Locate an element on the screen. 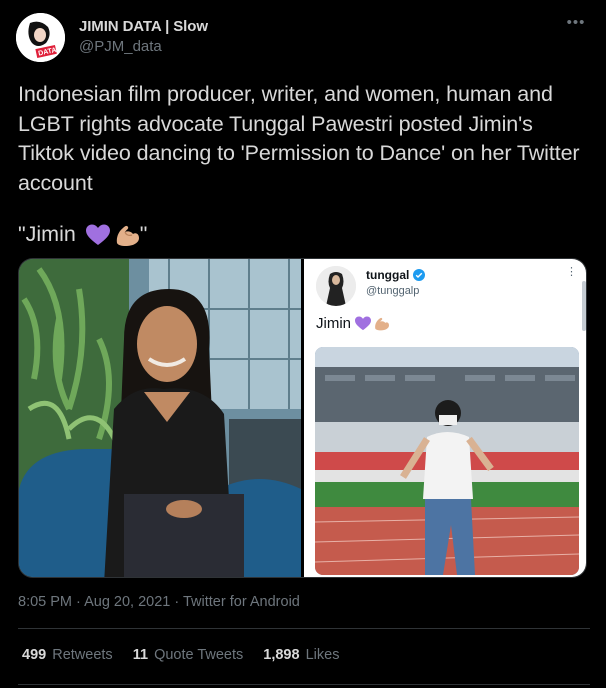 The height and width of the screenshot is (688, 606). stadium-video-frame is located at coordinates (447, 461).